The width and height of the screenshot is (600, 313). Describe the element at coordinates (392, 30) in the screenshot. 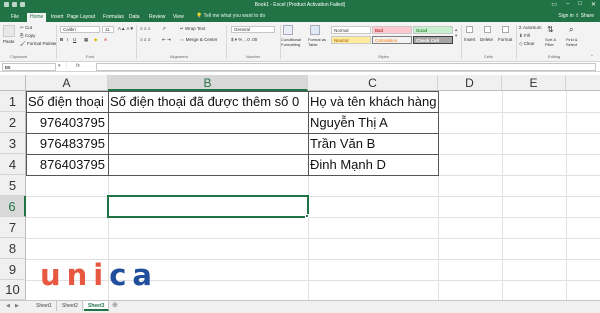

I see `style-bad: Bad` at that location.